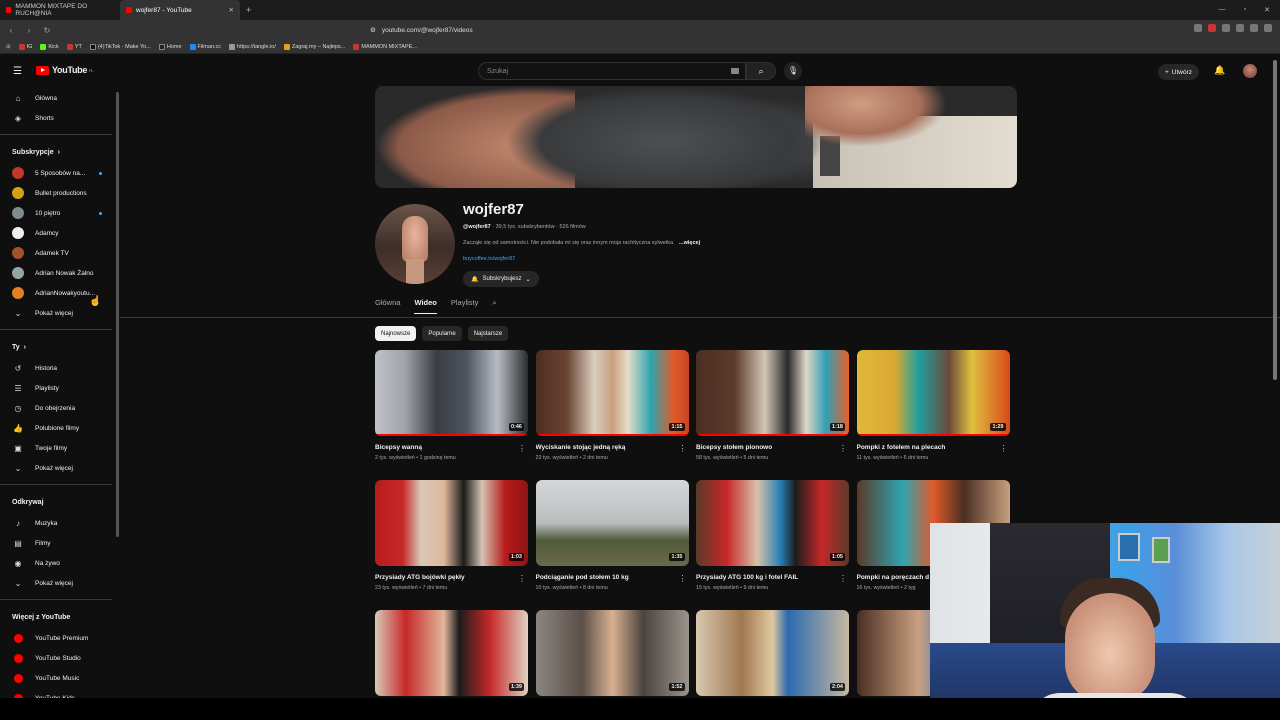 Image resolution: width=1280 pixels, height=720 pixels. I want to click on page-scrollbar, so click(1275, 220).